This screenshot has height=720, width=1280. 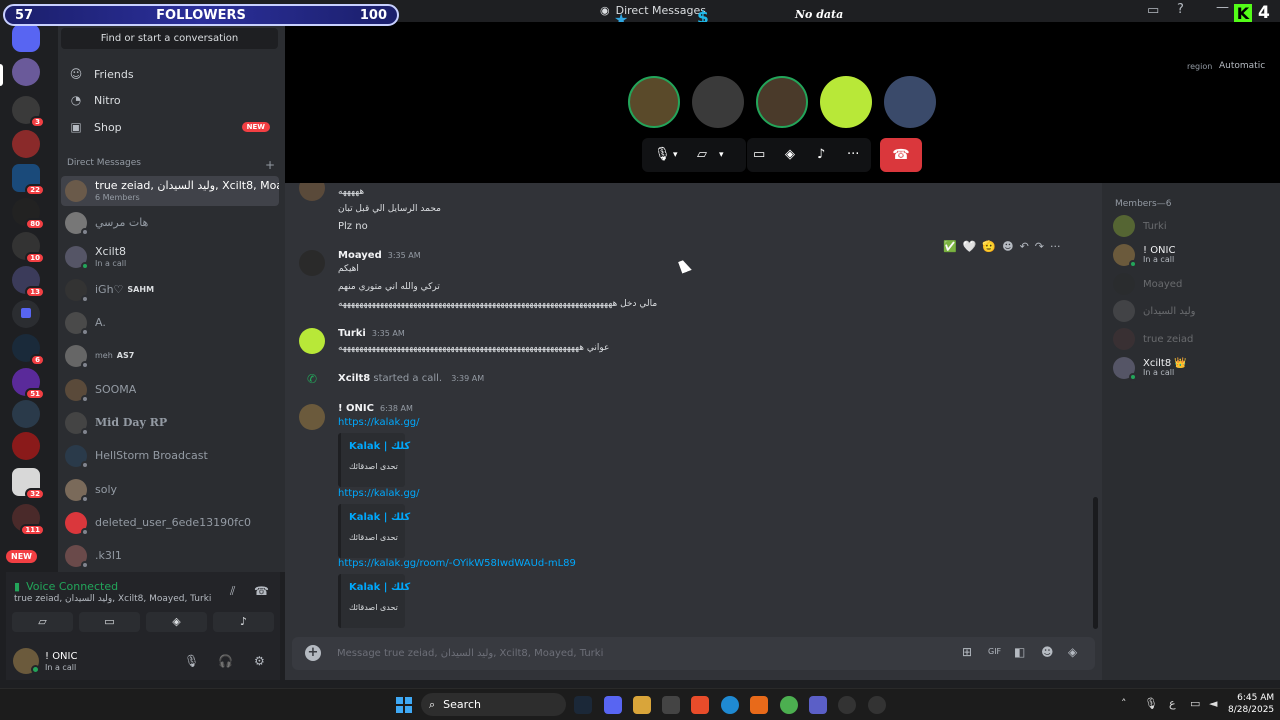 I want to click on nav-shop: ▣ Shop NEW, so click(x=172, y=127).